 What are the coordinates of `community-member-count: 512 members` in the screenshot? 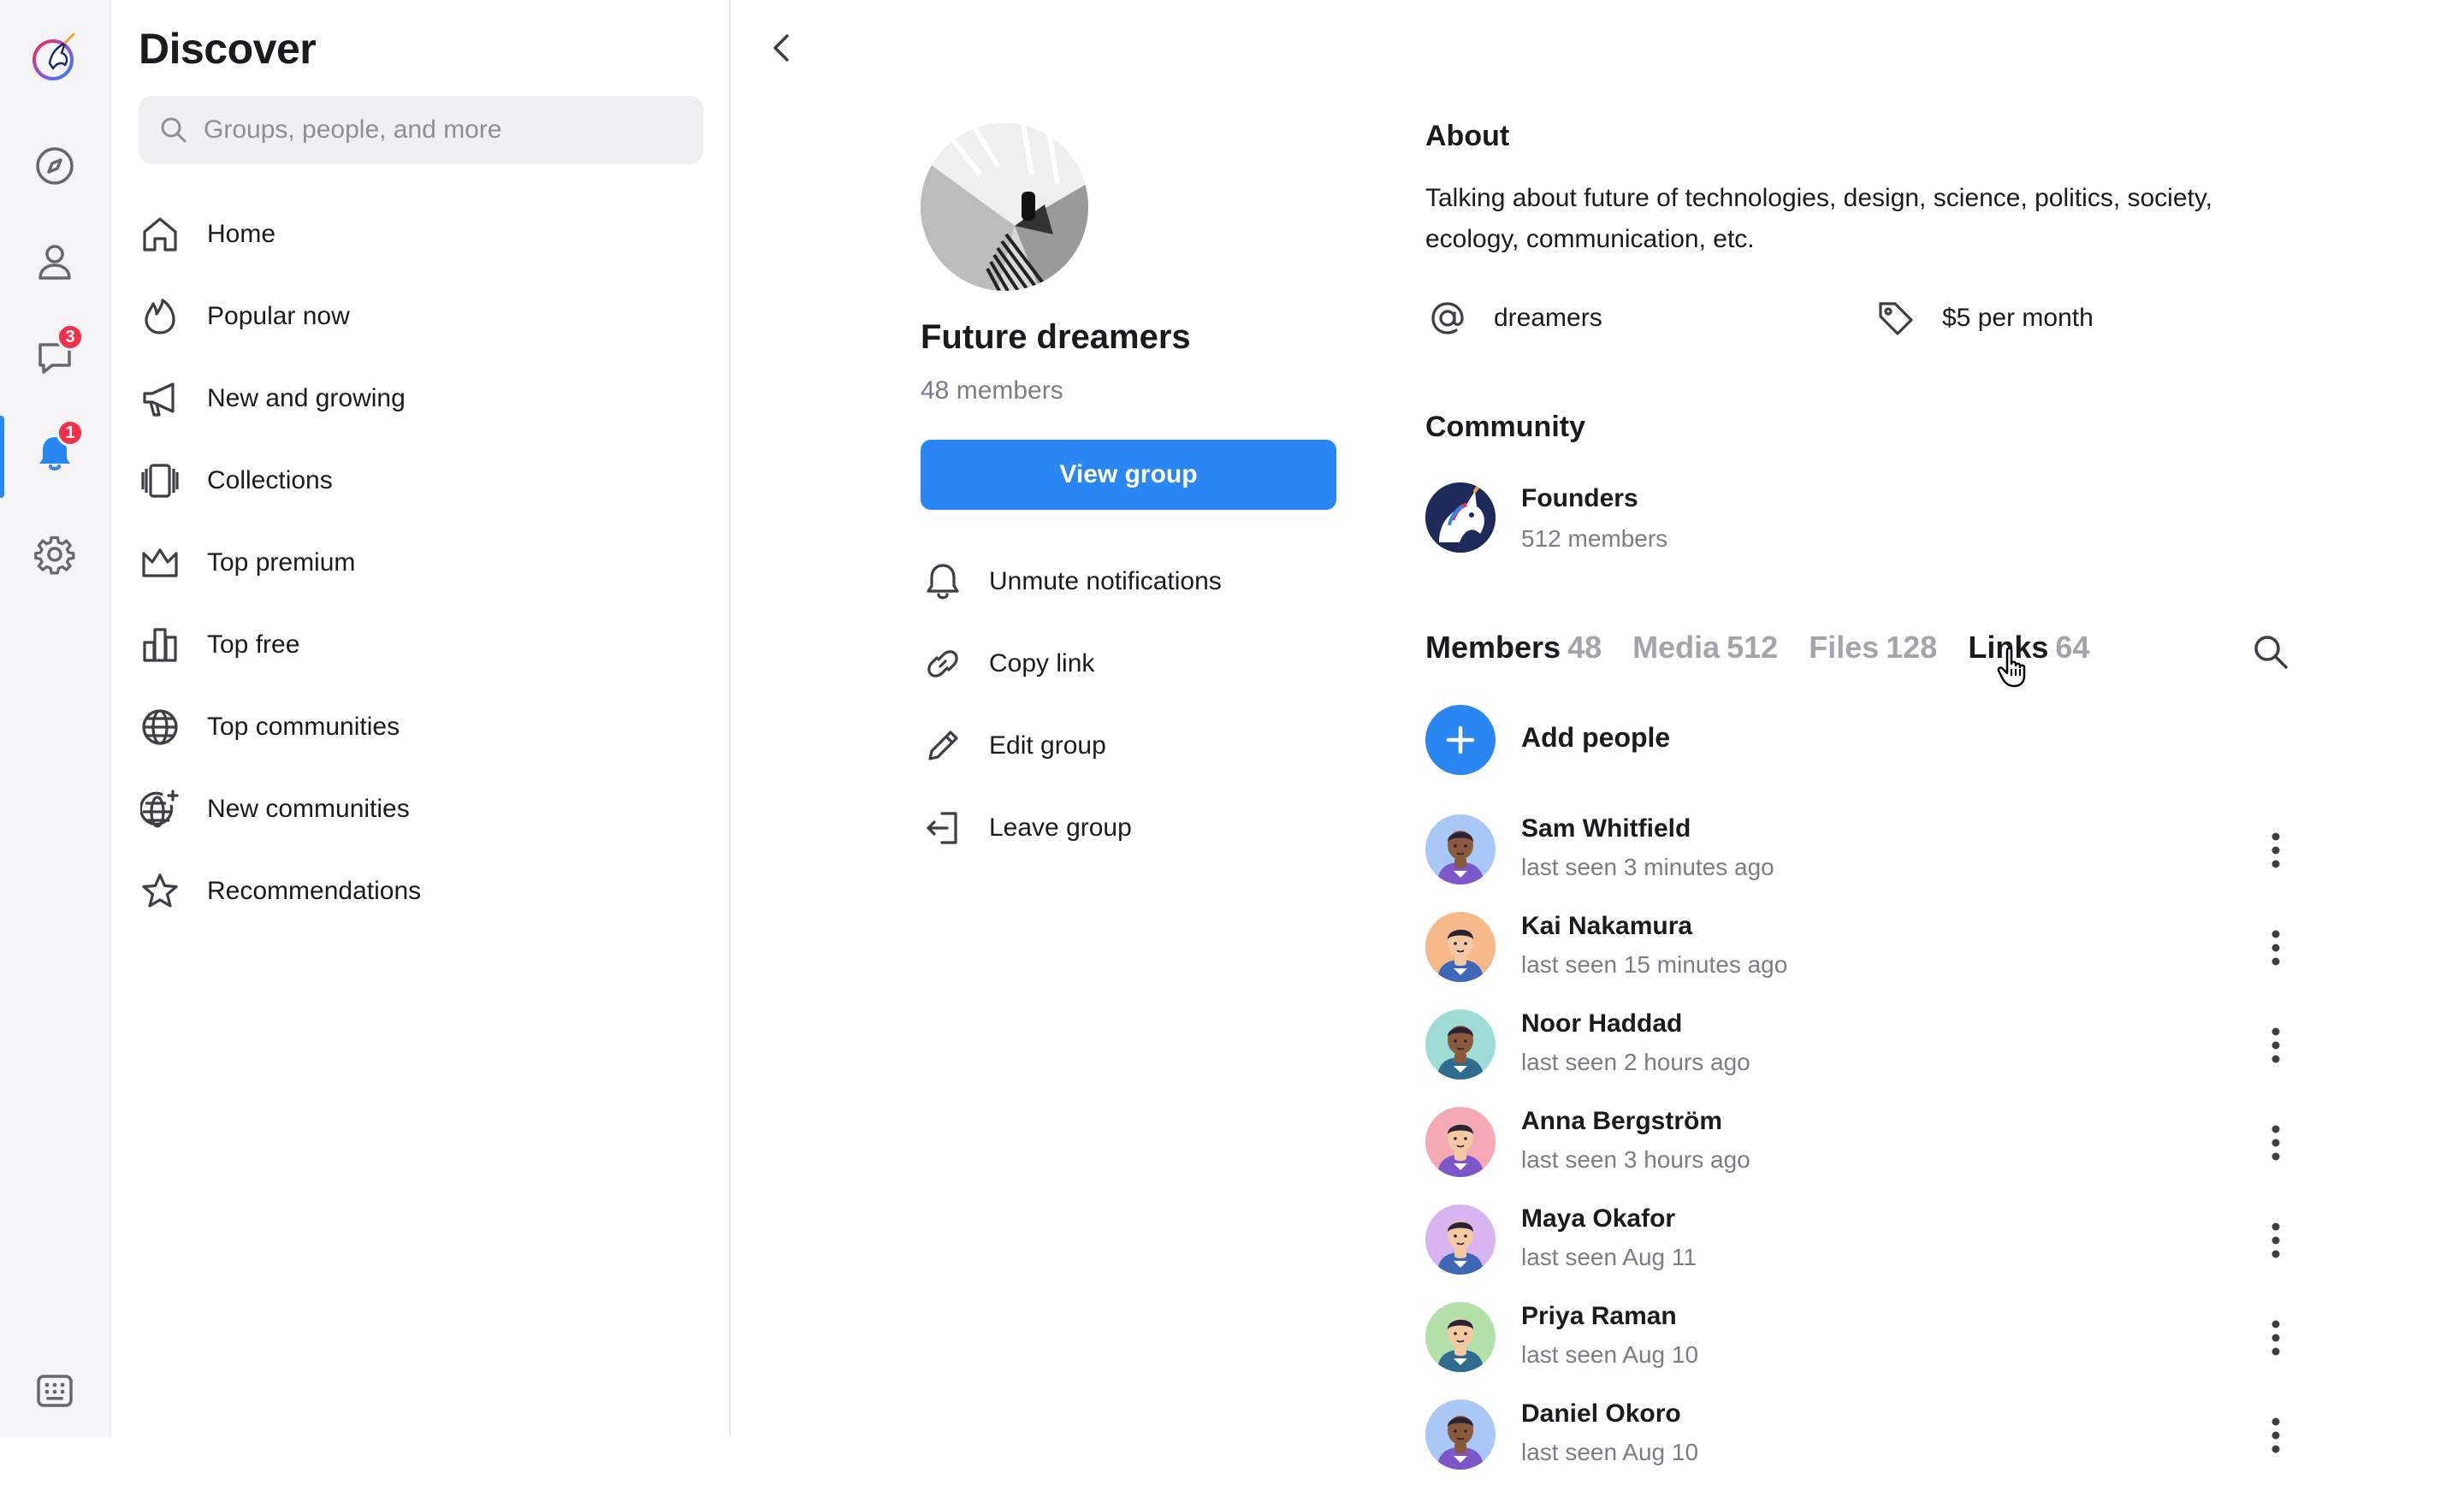 It's located at (1594, 538).